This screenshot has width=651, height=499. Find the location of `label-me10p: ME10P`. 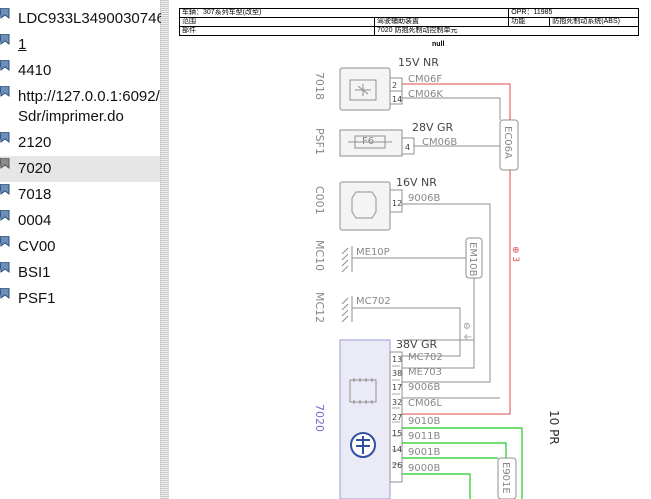

label-me10p: ME10P is located at coordinates (373, 252).